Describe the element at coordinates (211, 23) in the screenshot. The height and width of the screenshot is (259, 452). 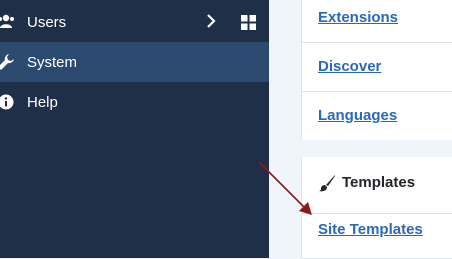
I see `chevron-right-icon` at that location.